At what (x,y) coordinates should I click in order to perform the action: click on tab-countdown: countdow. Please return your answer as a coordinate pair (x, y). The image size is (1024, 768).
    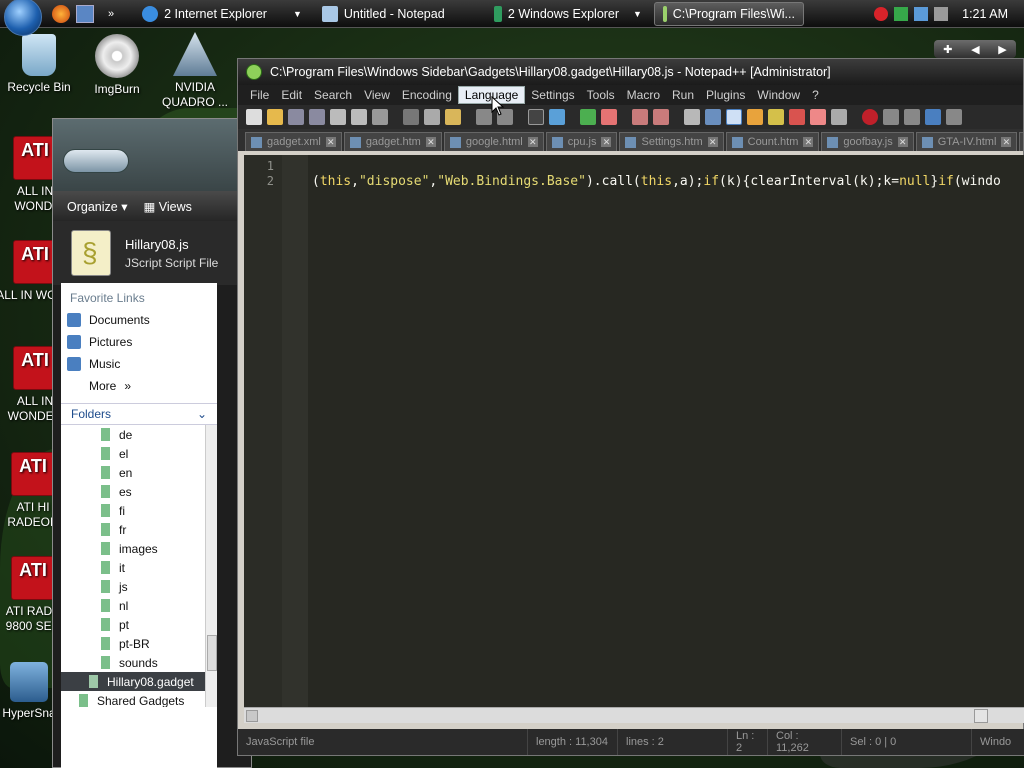
    Looking at the image, I should click on (1021, 141).